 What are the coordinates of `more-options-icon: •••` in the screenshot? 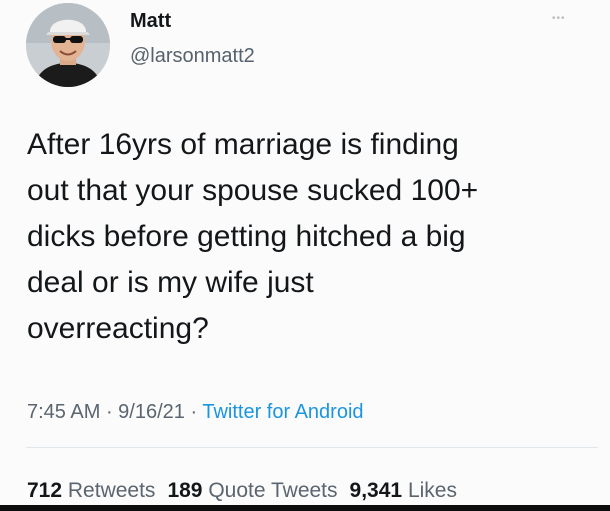 It's located at (565, 19).